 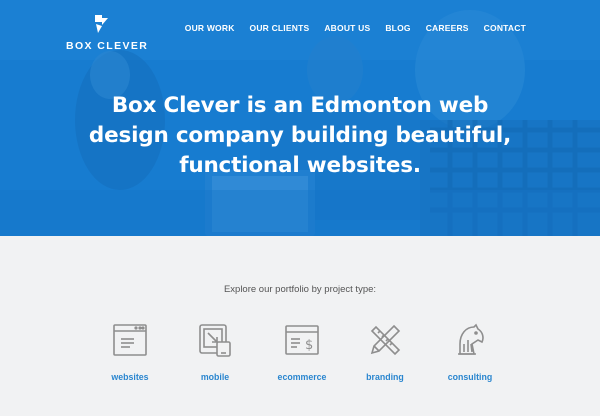 I want to click on type-consulting: consulting, so click(x=470, y=352).